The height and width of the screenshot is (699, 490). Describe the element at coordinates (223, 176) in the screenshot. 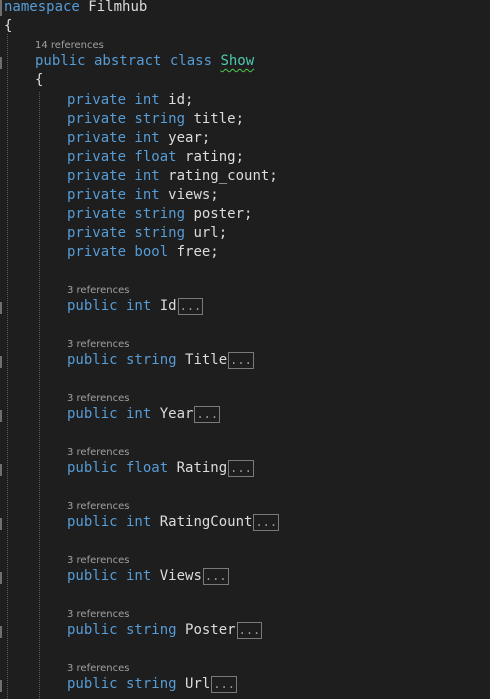

I see `field-name: rating_count;` at that location.